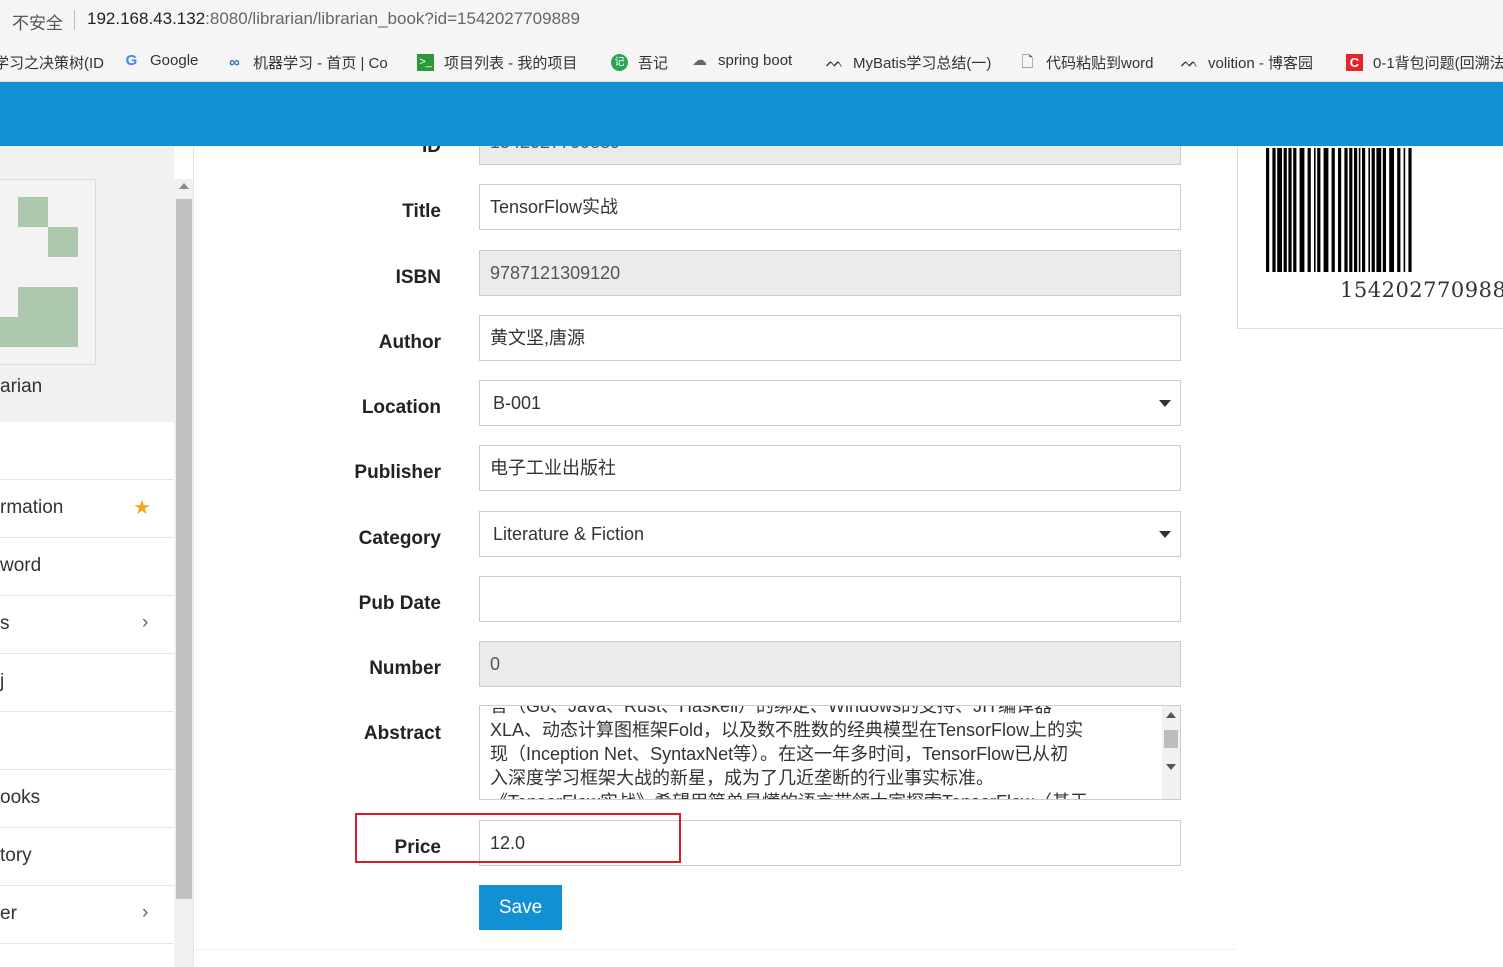  Describe the element at coordinates (399, 603) in the screenshot. I see `pubdate-label: Pub Date` at that location.